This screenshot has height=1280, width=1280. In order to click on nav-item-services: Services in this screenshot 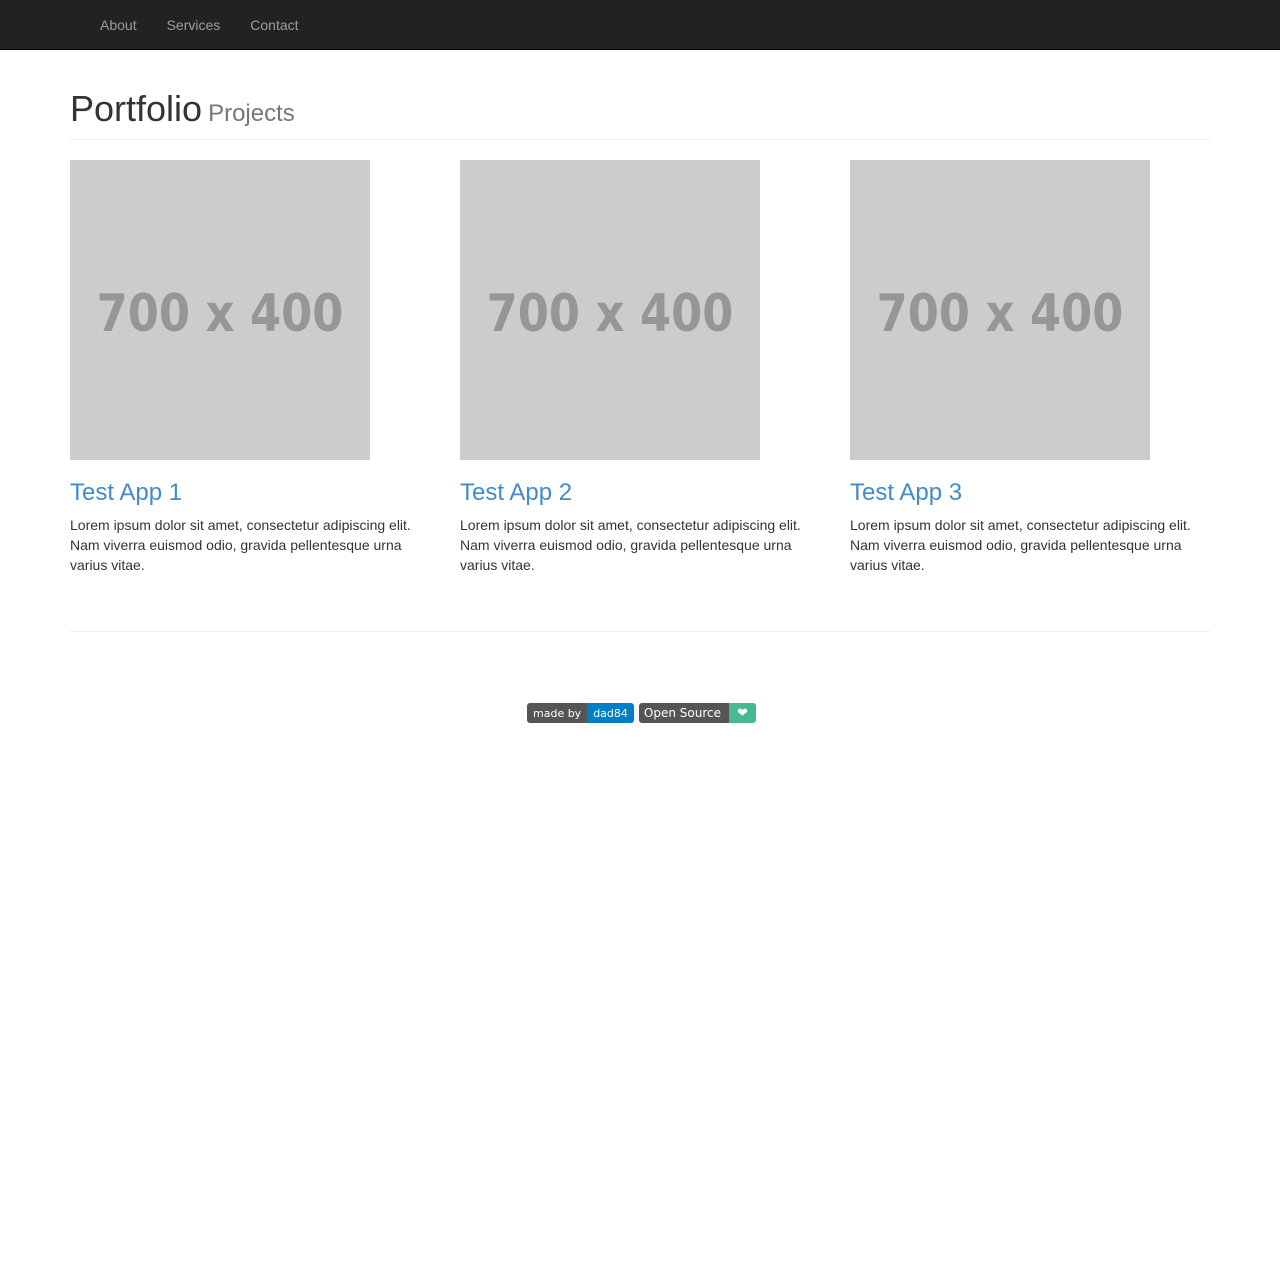, I will do `click(194, 25)`.